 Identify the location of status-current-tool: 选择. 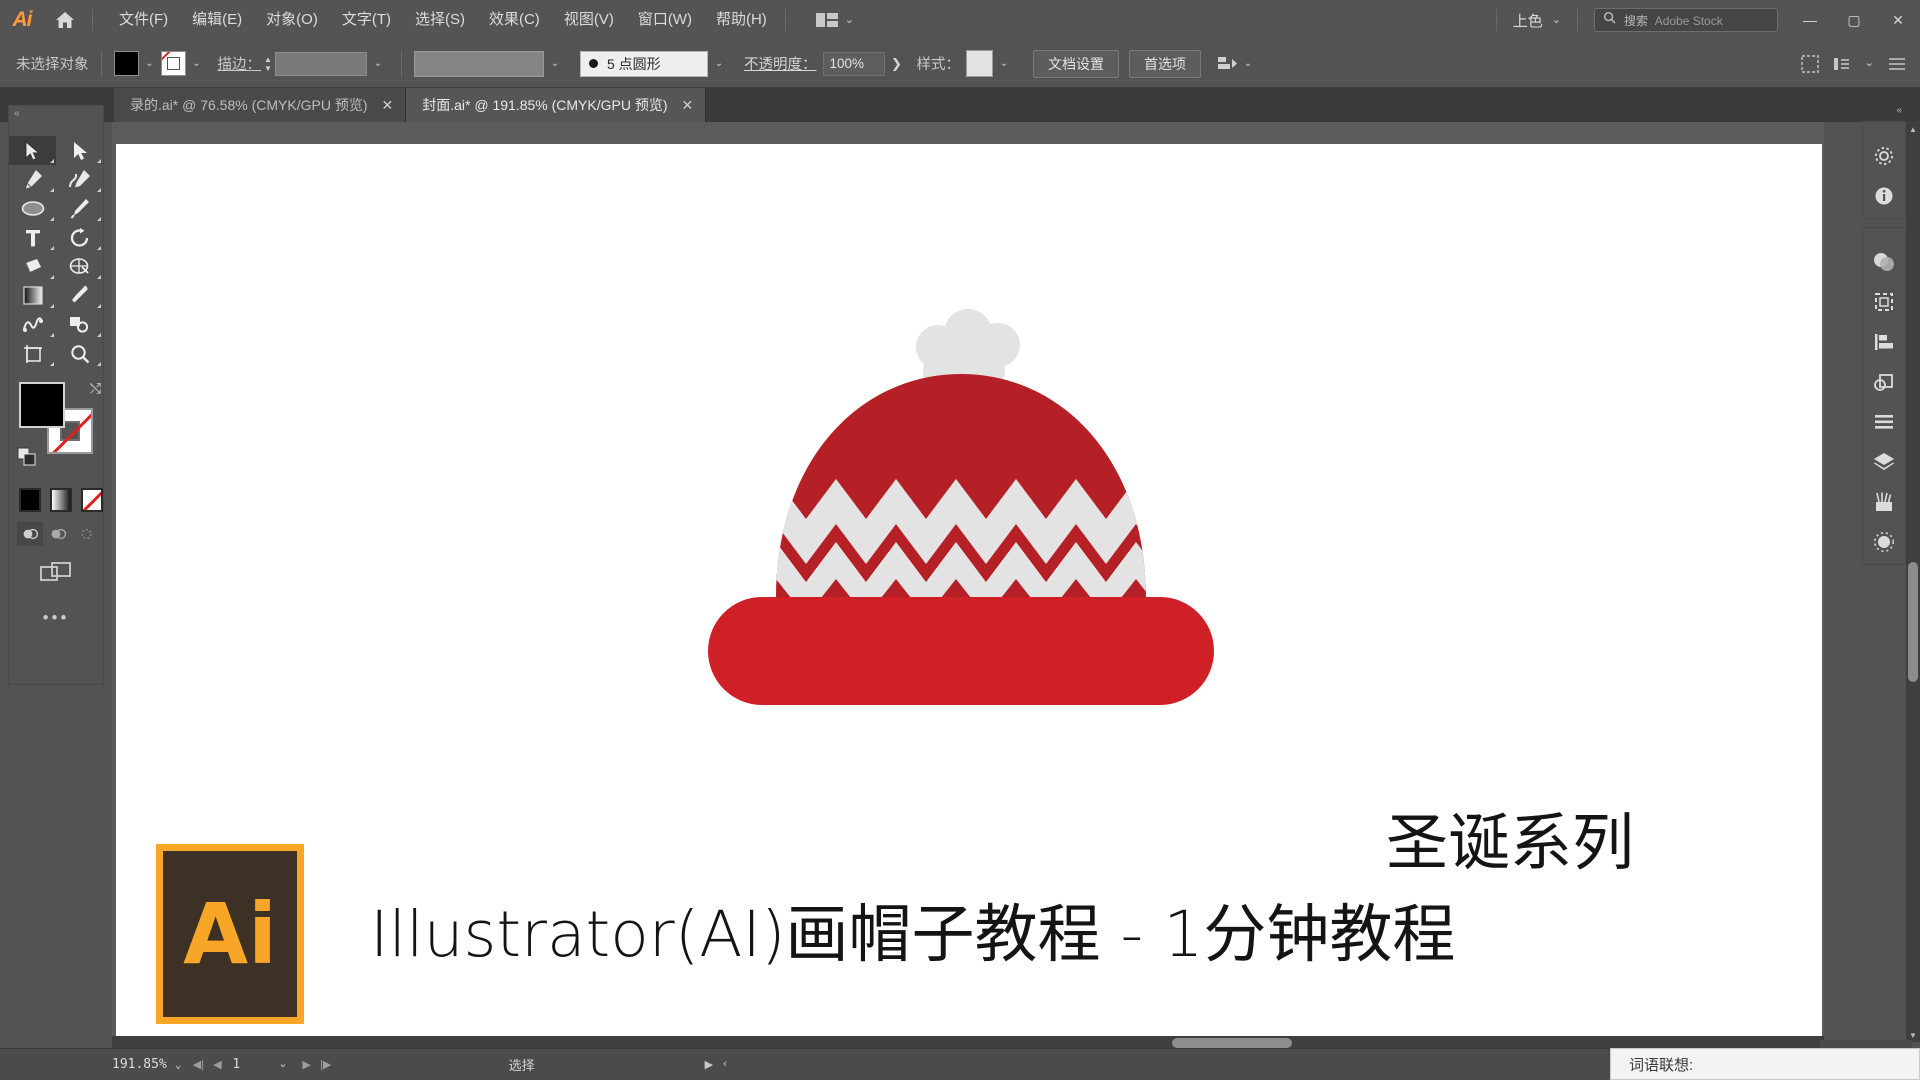
(522, 1064).